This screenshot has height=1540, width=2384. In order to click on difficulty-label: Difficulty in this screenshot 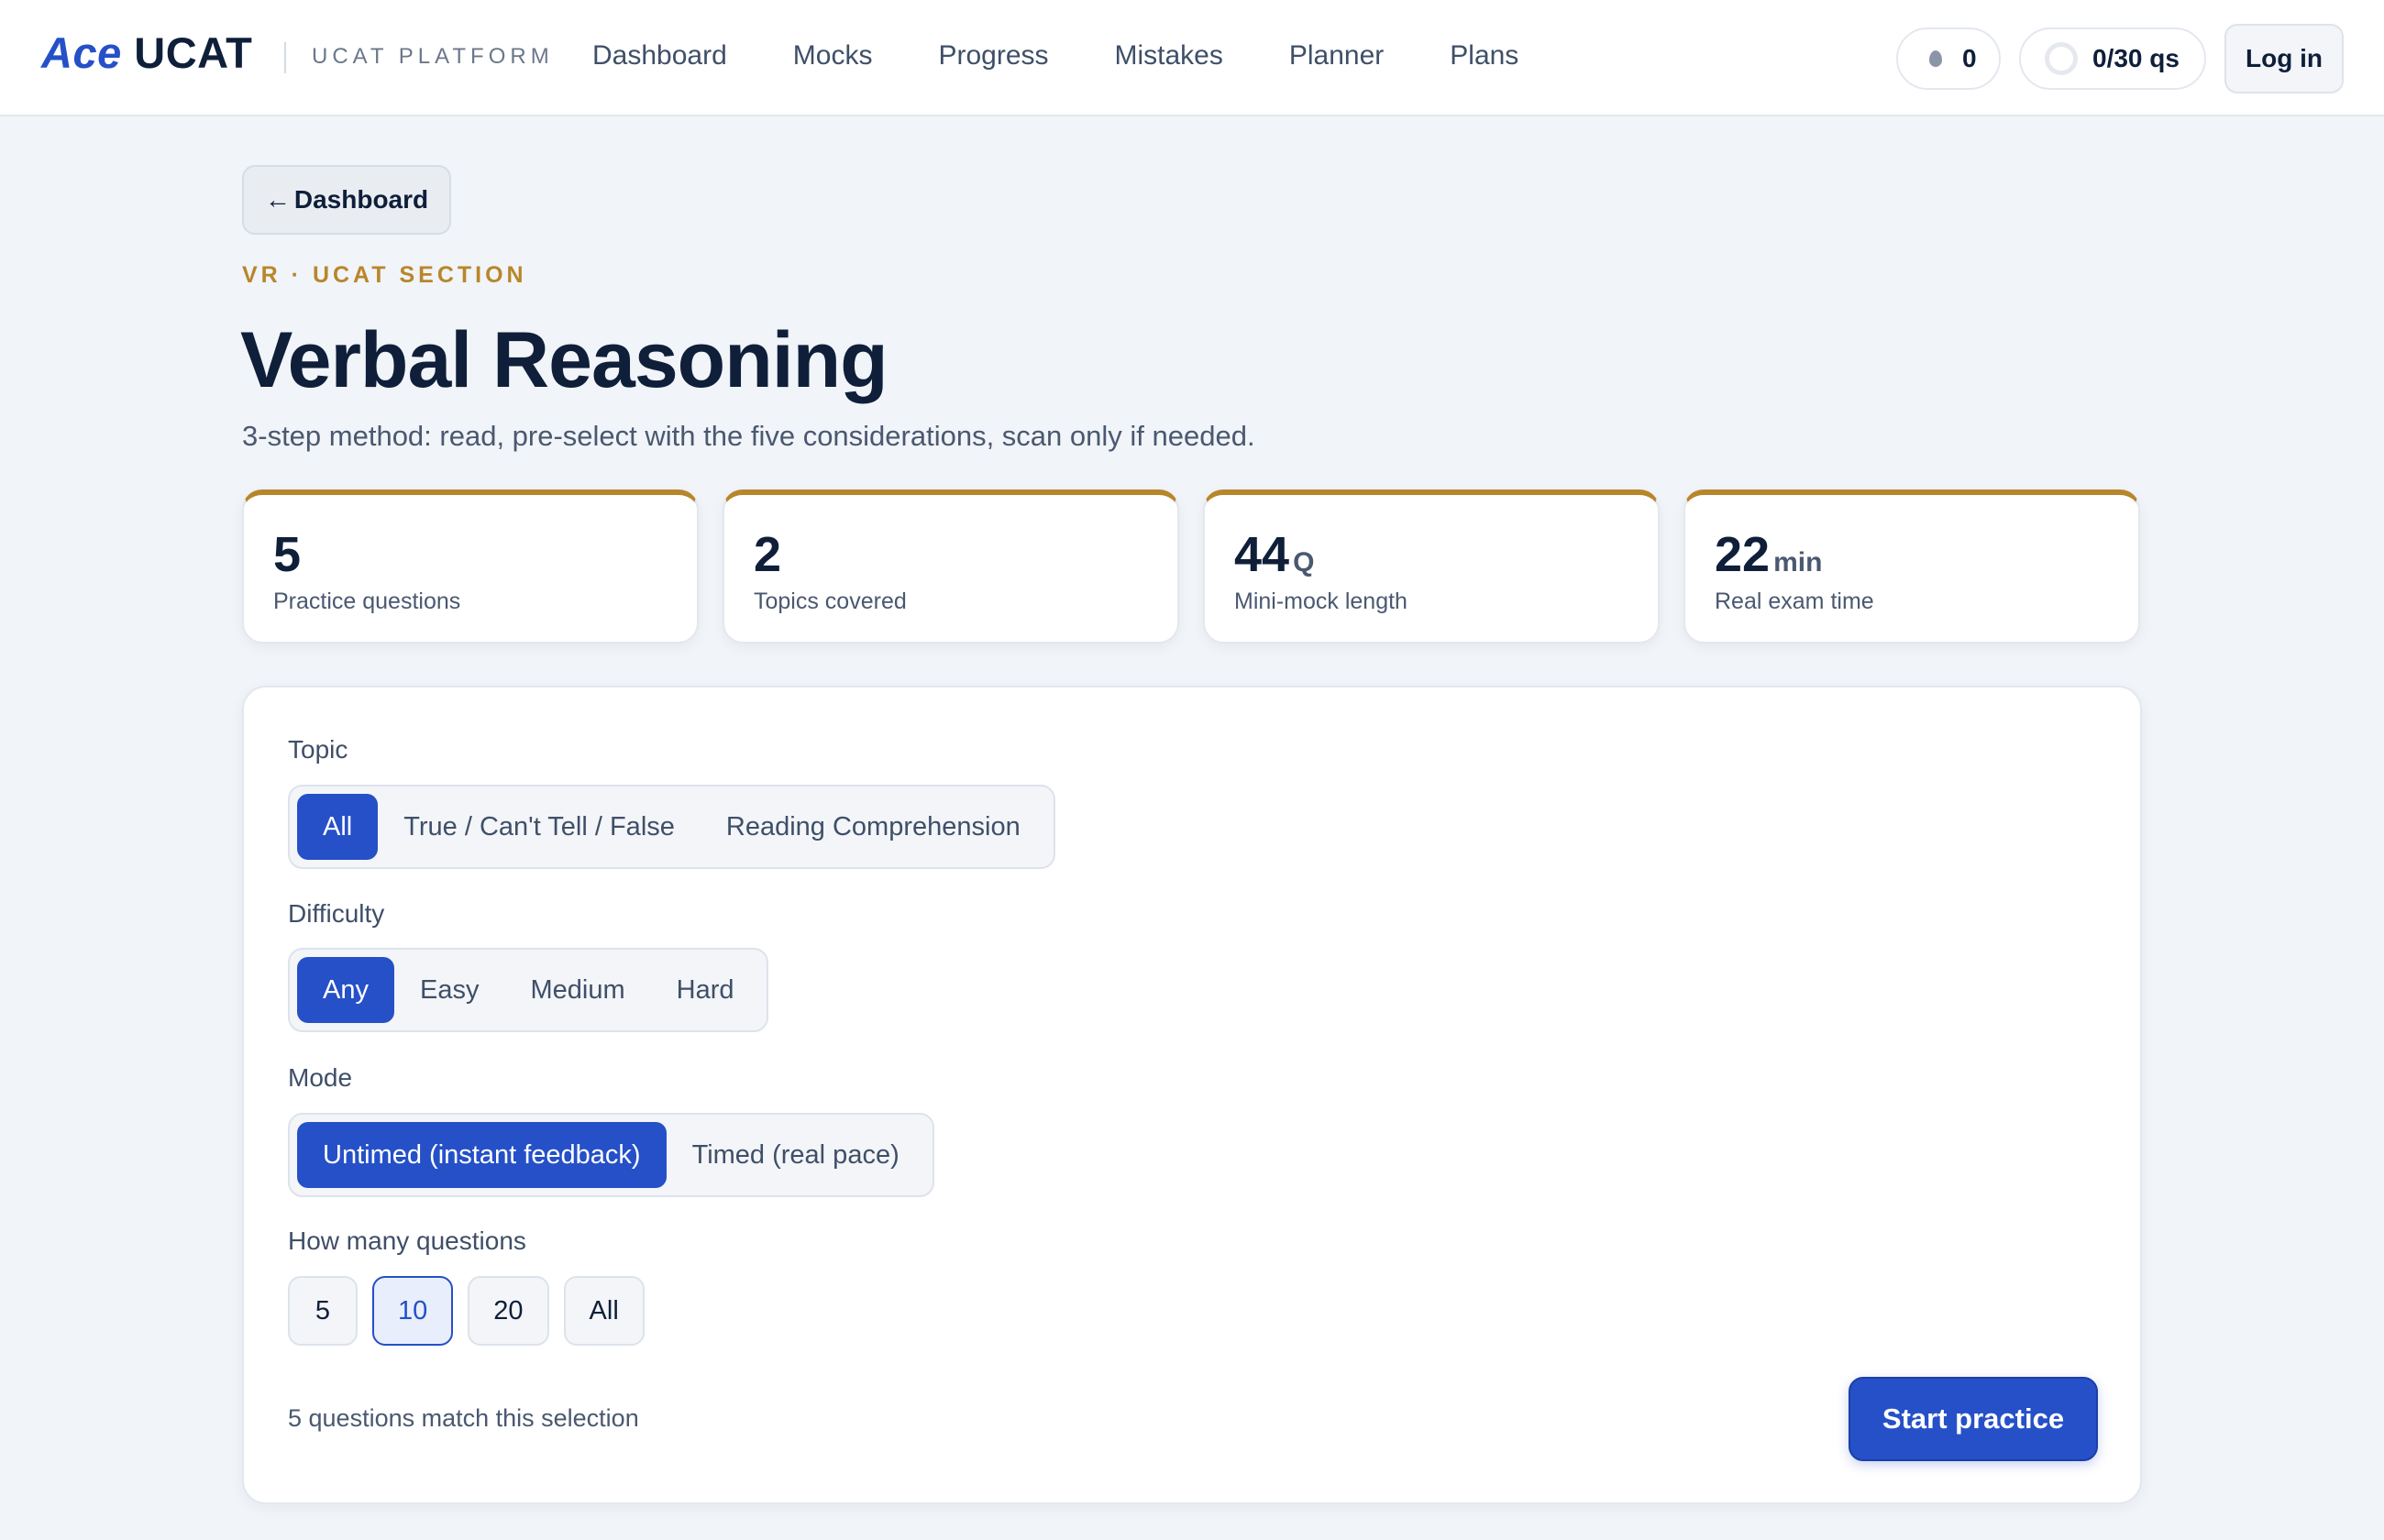, I will do `click(336, 913)`.